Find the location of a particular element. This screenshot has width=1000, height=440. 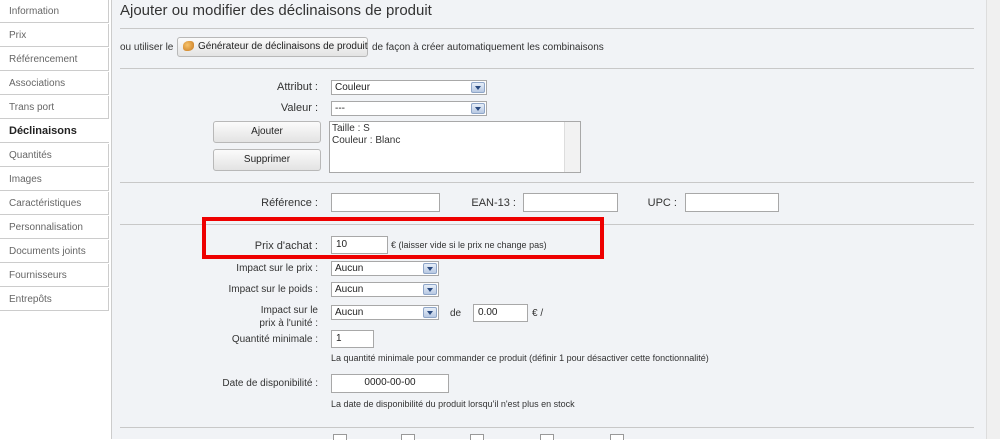

sidebar-item-declinaisons: Déclinaisons is located at coordinates (54, 131).